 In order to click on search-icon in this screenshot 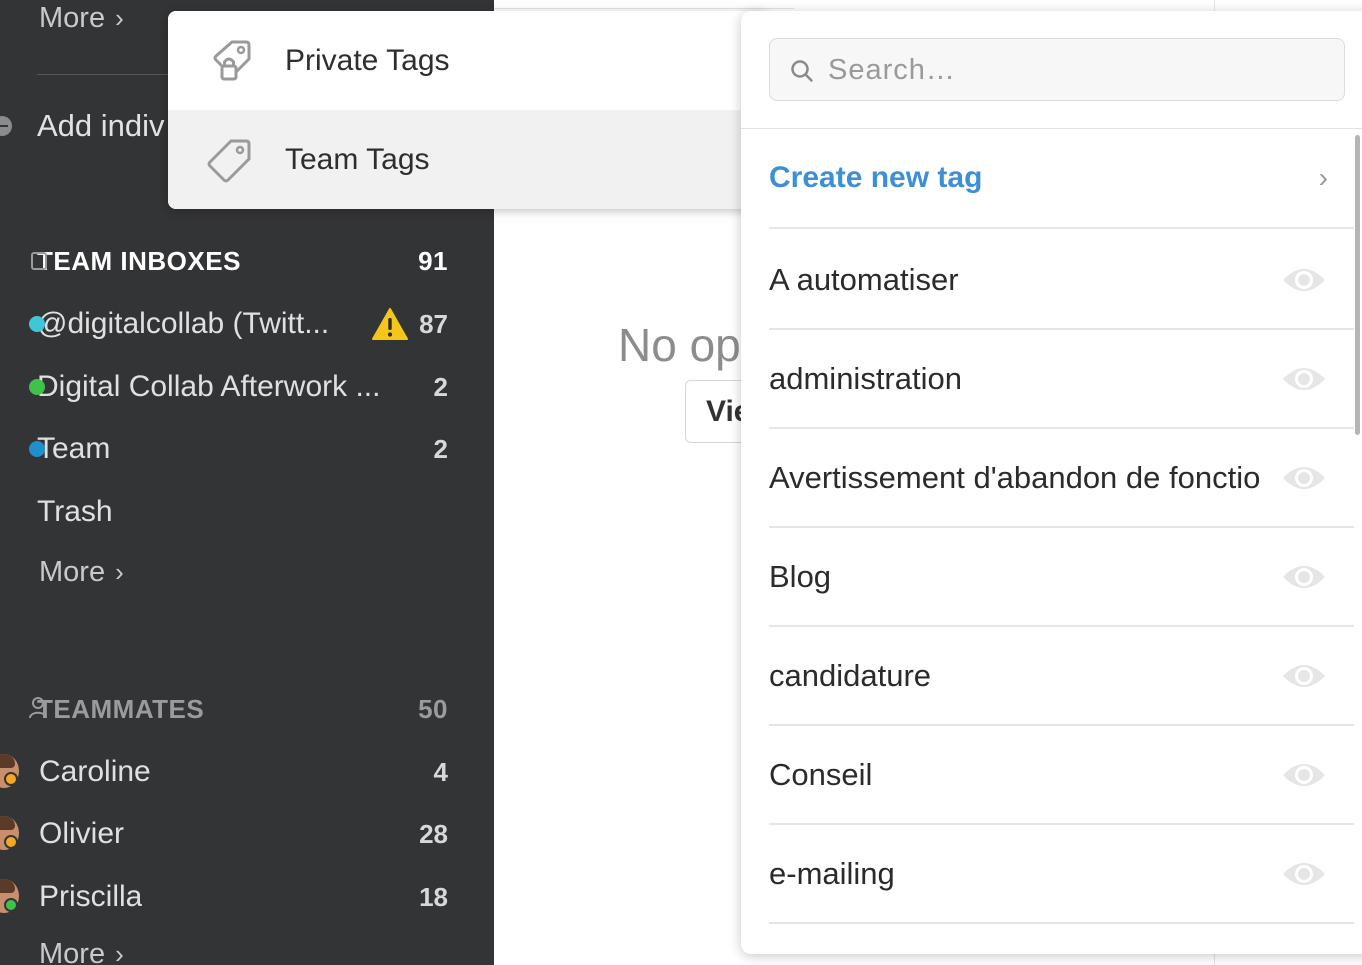, I will do `click(802, 71)`.